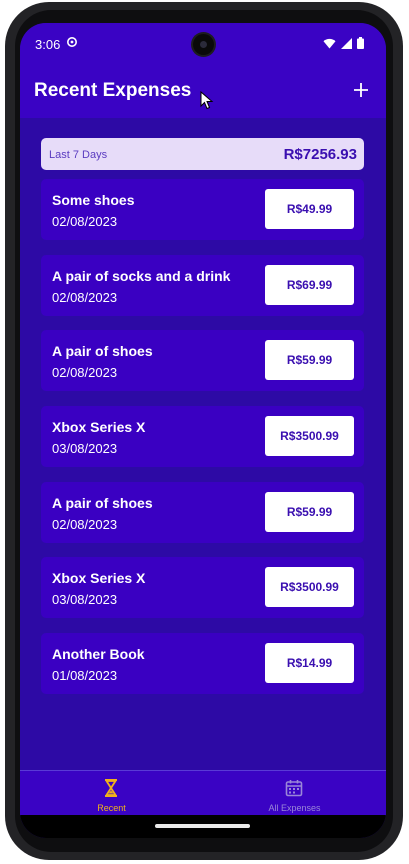 This screenshot has width=409, height=864. What do you see at coordinates (111, 808) in the screenshot?
I see `tab-recent-label: Recent` at bounding box center [111, 808].